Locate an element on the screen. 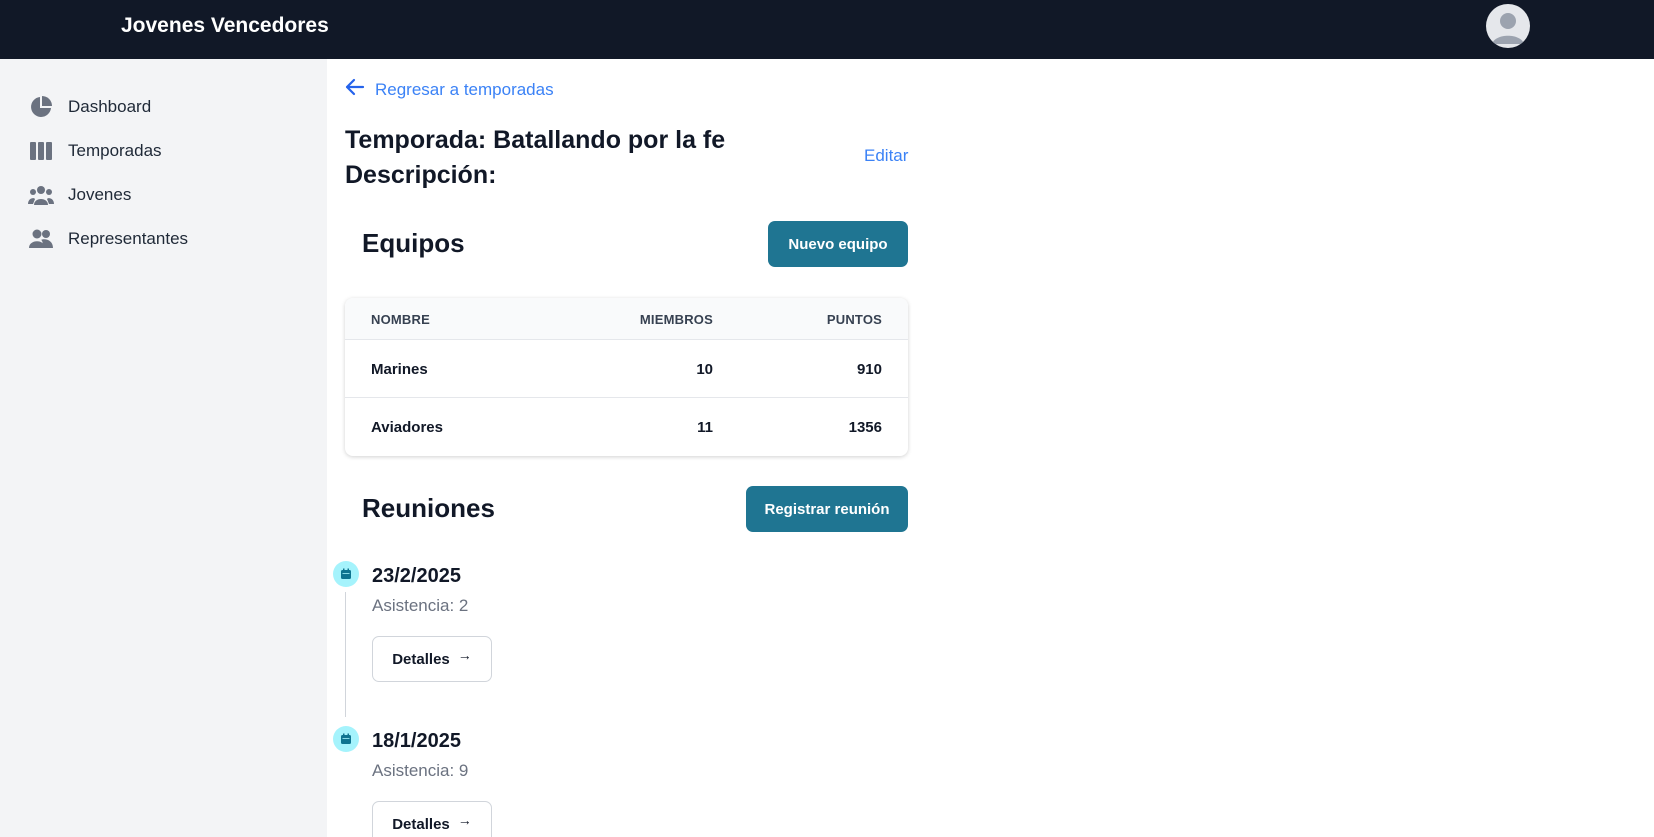 The width and height of the screenshot is (1654, 837). user-group-icon is located at coordinates (41, 195).